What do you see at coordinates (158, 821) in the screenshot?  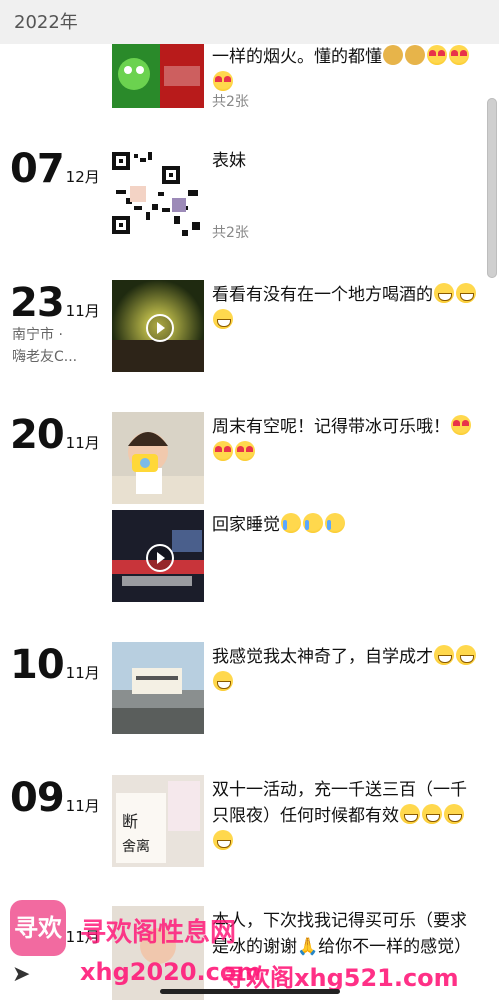 I see `post-thumbnail: 断舍离` at bounding box center [158, 821].